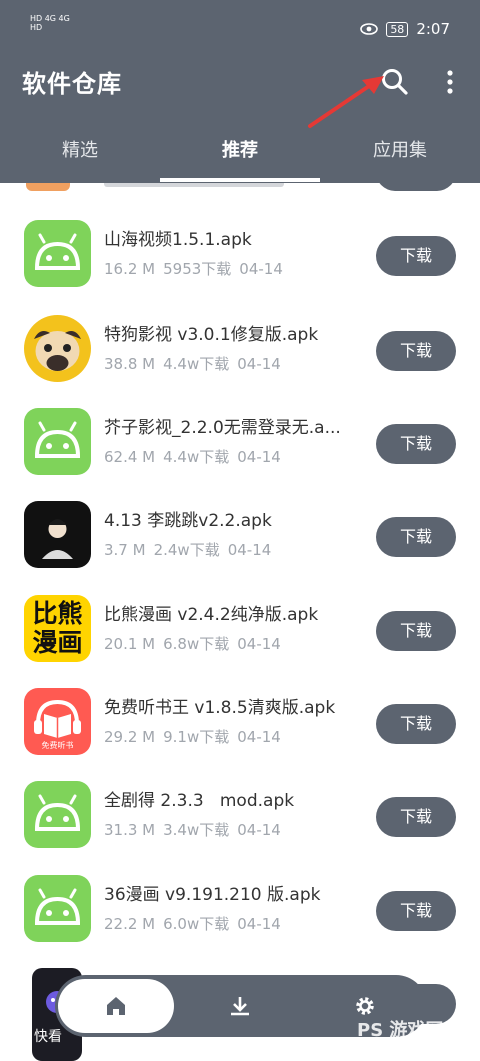 The image size is (480, 1061). I want to click on list-item: 4.13 李跳跳v2.2.apk 3.7 M 2.4w下载 04-14 下载, so click(240, 547).